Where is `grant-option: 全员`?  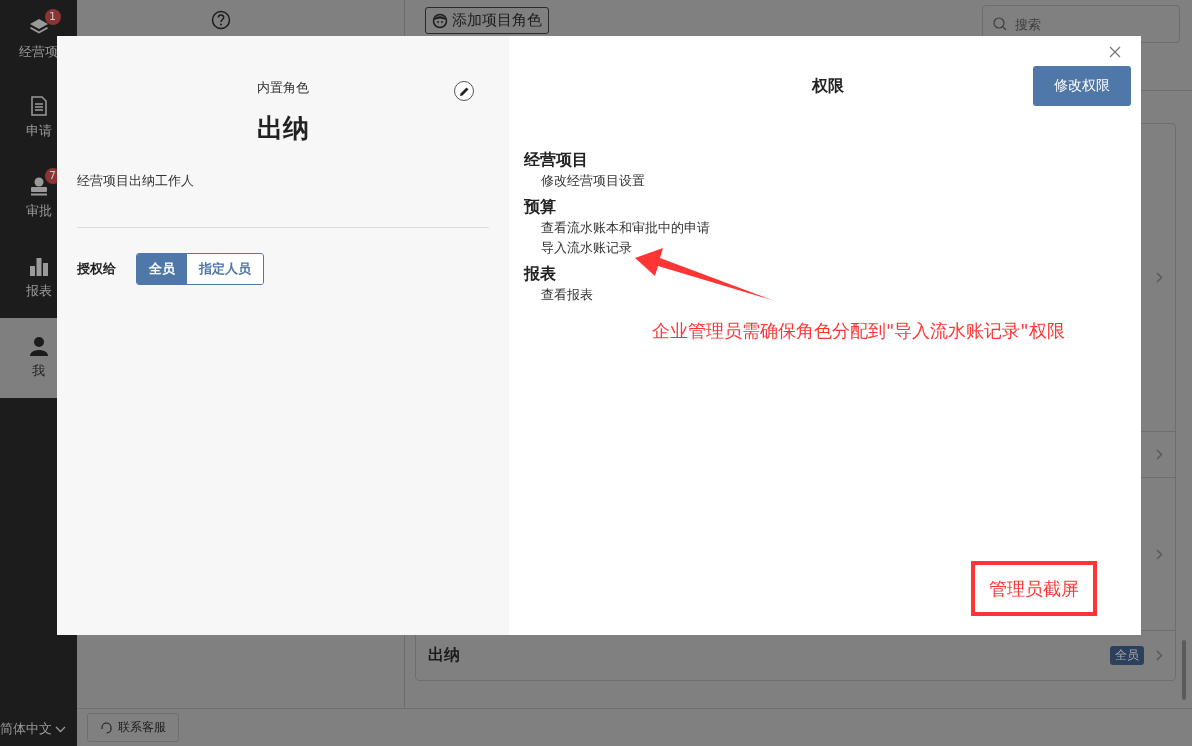
grant-option: 全员 is located at coordinates (162, 269).